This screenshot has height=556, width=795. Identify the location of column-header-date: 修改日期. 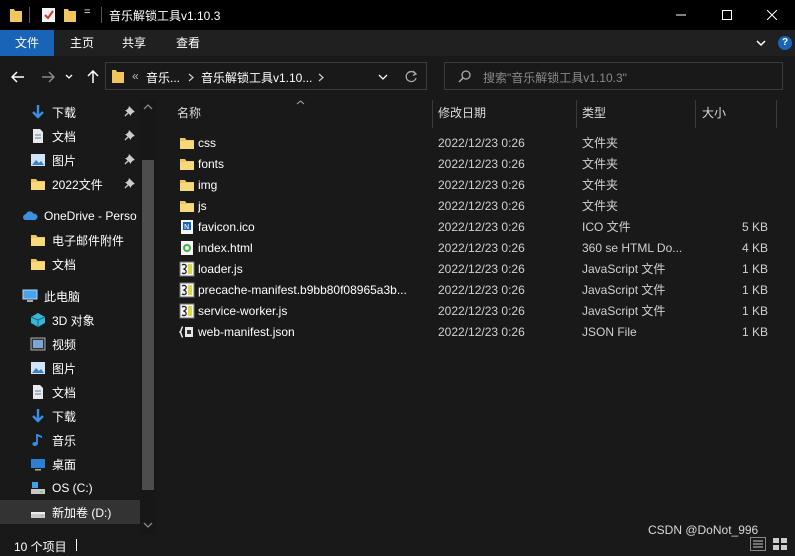
(504, 114).